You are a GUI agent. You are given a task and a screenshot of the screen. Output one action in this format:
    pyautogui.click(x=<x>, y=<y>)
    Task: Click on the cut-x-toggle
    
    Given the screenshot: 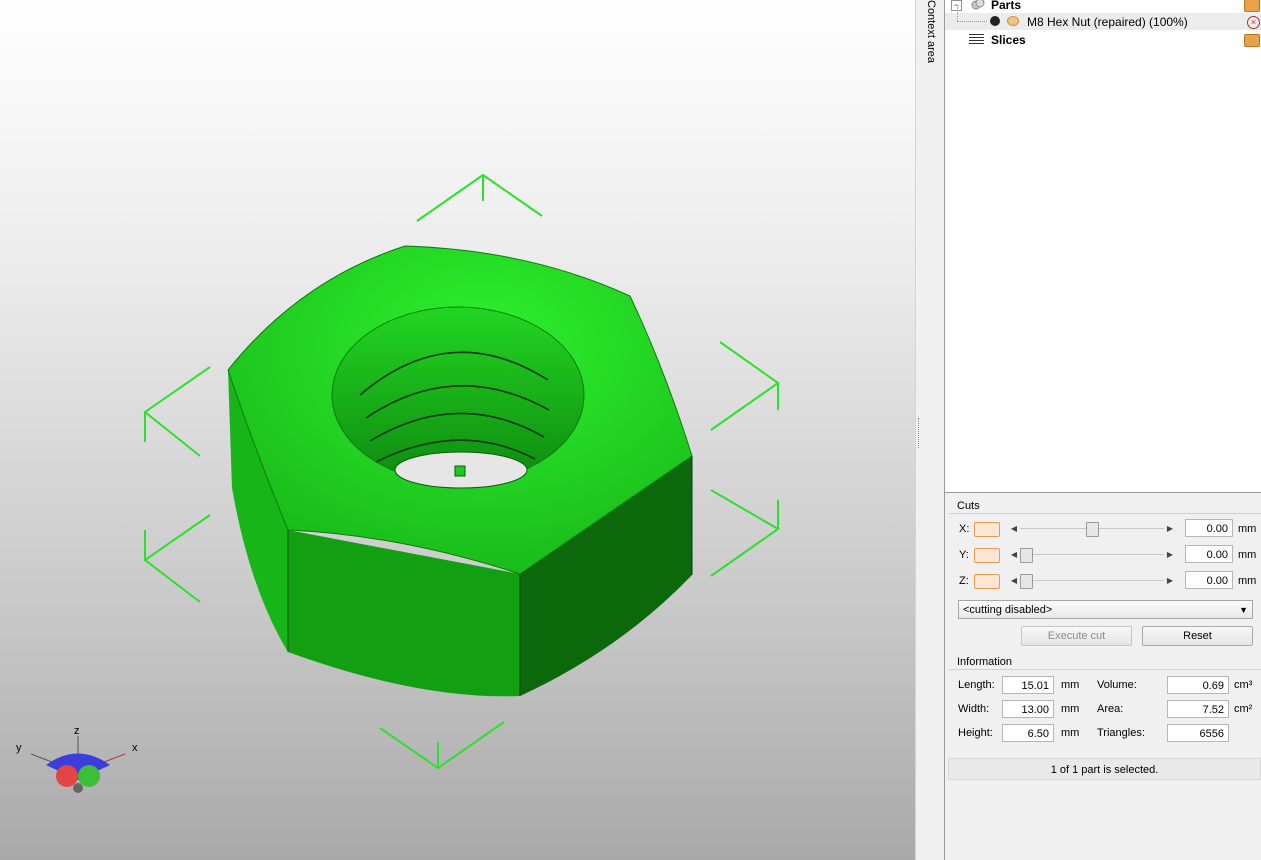 What is the action you would take?
    pyautogui.click(x=987, y=529)
    